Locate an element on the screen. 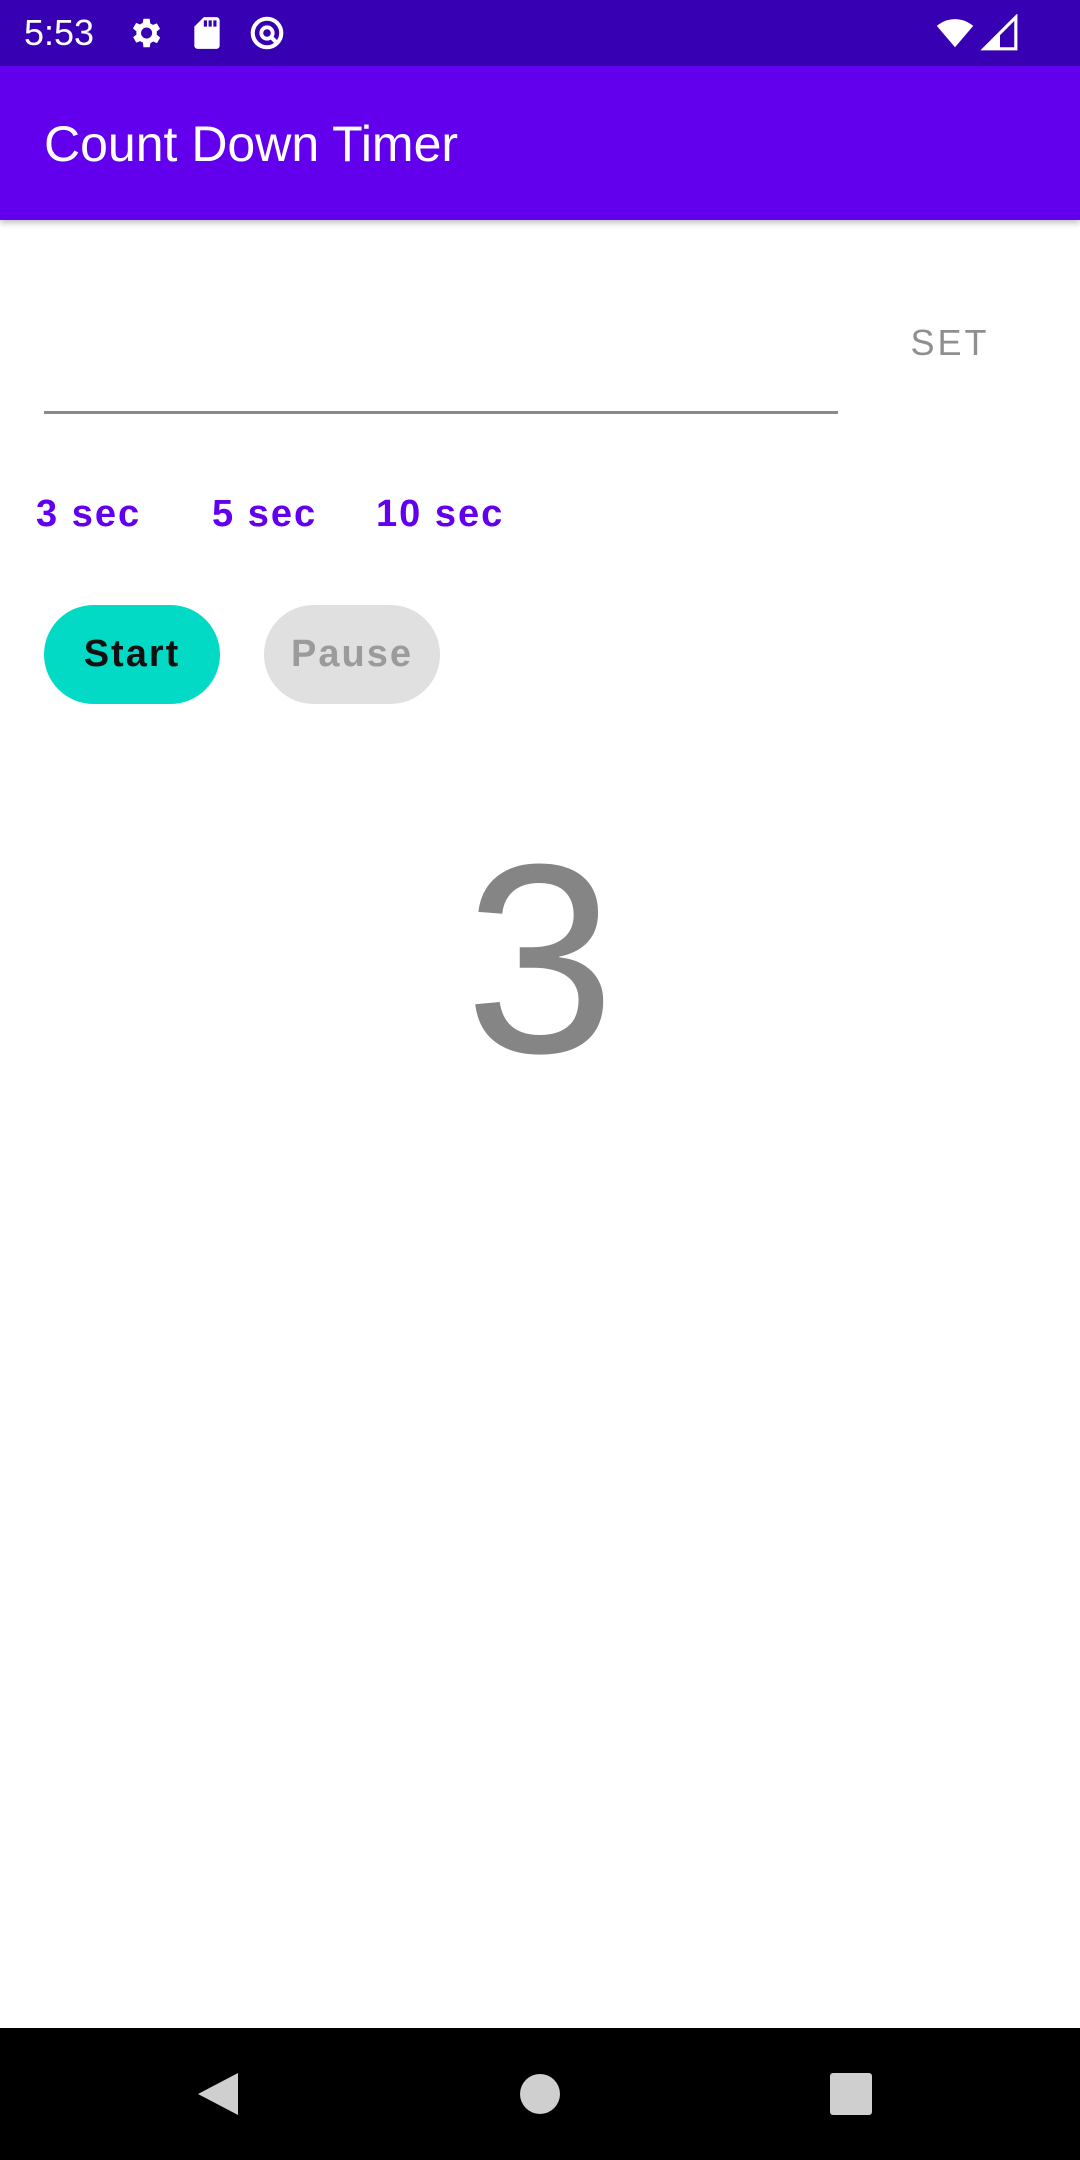 This screenshot has height=2160, width=1080. start-button: Start is located at coordinates (132, 654).